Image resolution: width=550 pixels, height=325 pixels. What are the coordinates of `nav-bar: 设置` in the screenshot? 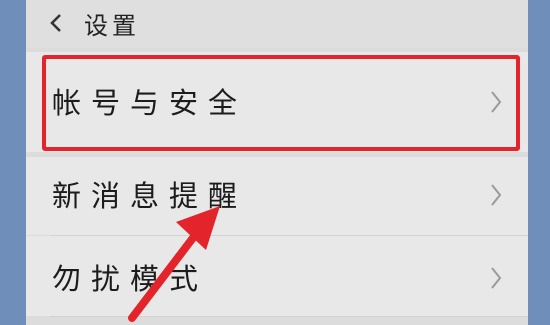 It's located at (277, 24).